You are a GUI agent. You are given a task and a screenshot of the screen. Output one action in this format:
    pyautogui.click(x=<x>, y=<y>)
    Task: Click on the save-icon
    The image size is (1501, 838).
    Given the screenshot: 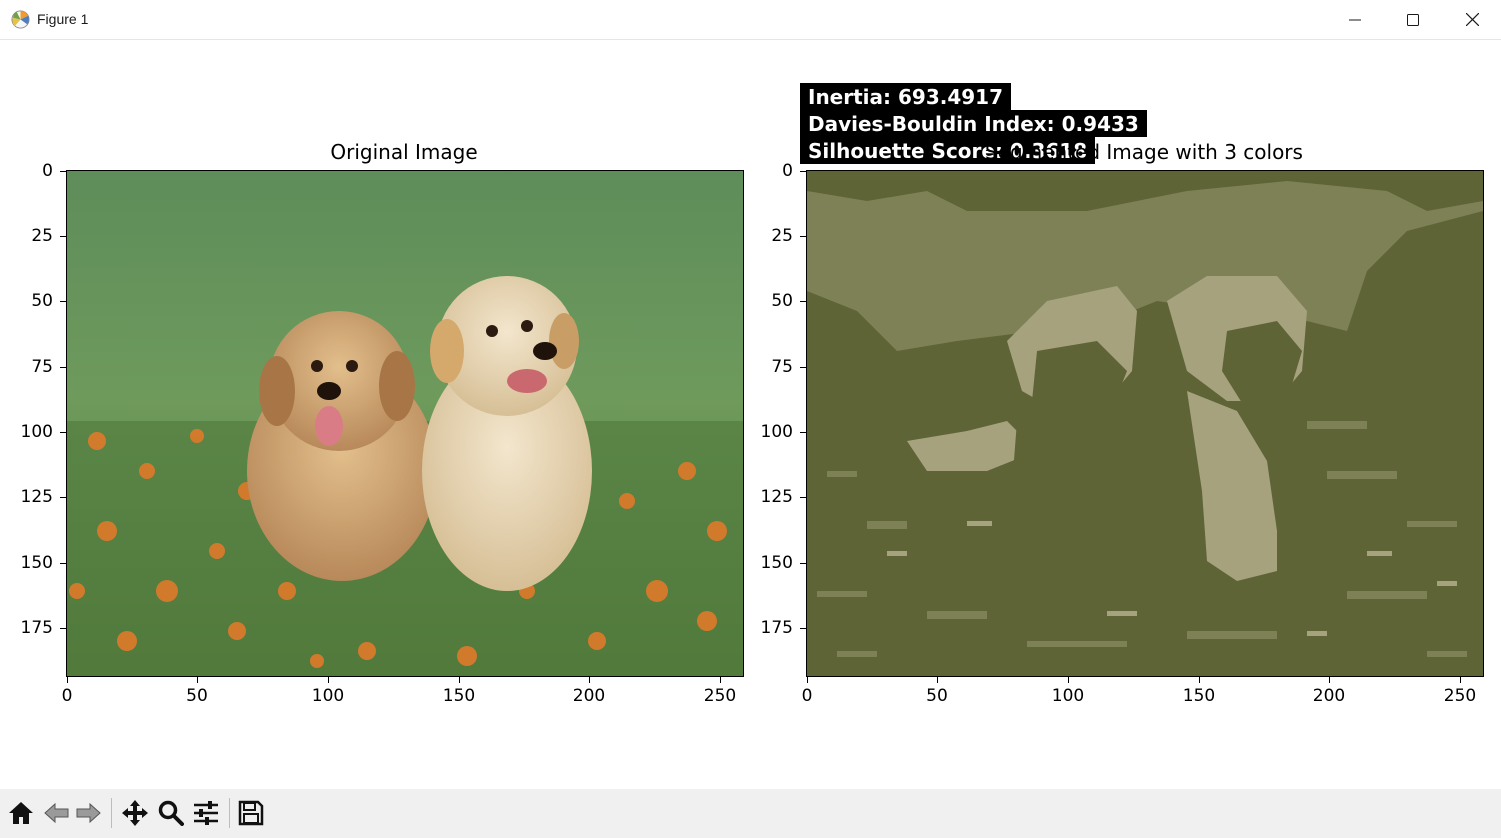 What is the action you would take?
    pyautogui.click(x=251, y=813)
    